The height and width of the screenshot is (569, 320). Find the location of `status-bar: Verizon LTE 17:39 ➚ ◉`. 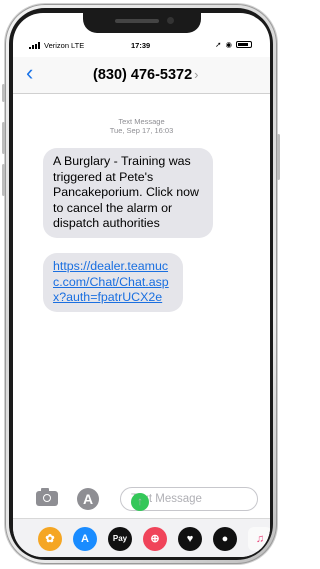

status-bar: Verizon LTE 17:39 ➚ ◉ is located at coordinates (141, 46).